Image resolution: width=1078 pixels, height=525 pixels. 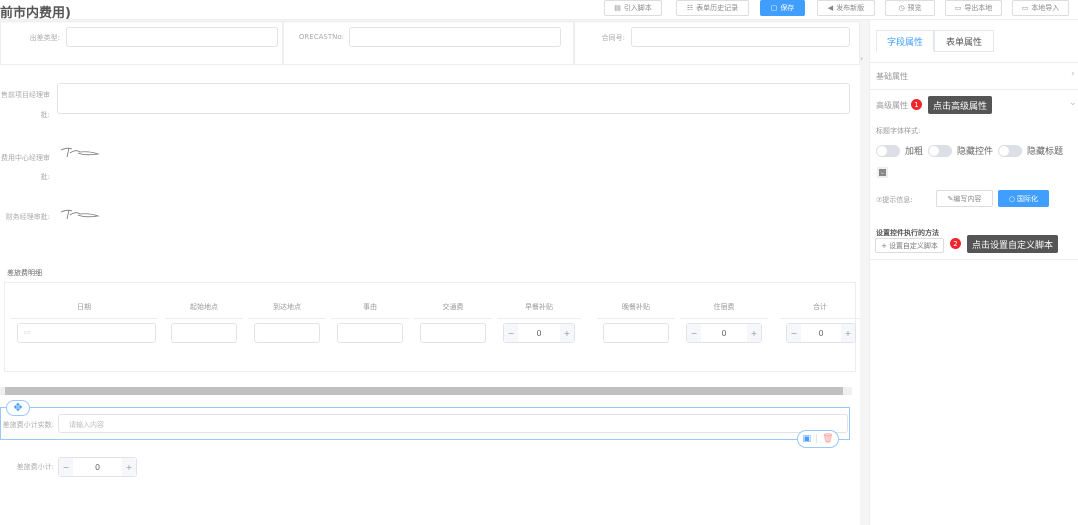 I want to click on toolbar-button: ▭ 导出本地, so click(x=973, y=8).